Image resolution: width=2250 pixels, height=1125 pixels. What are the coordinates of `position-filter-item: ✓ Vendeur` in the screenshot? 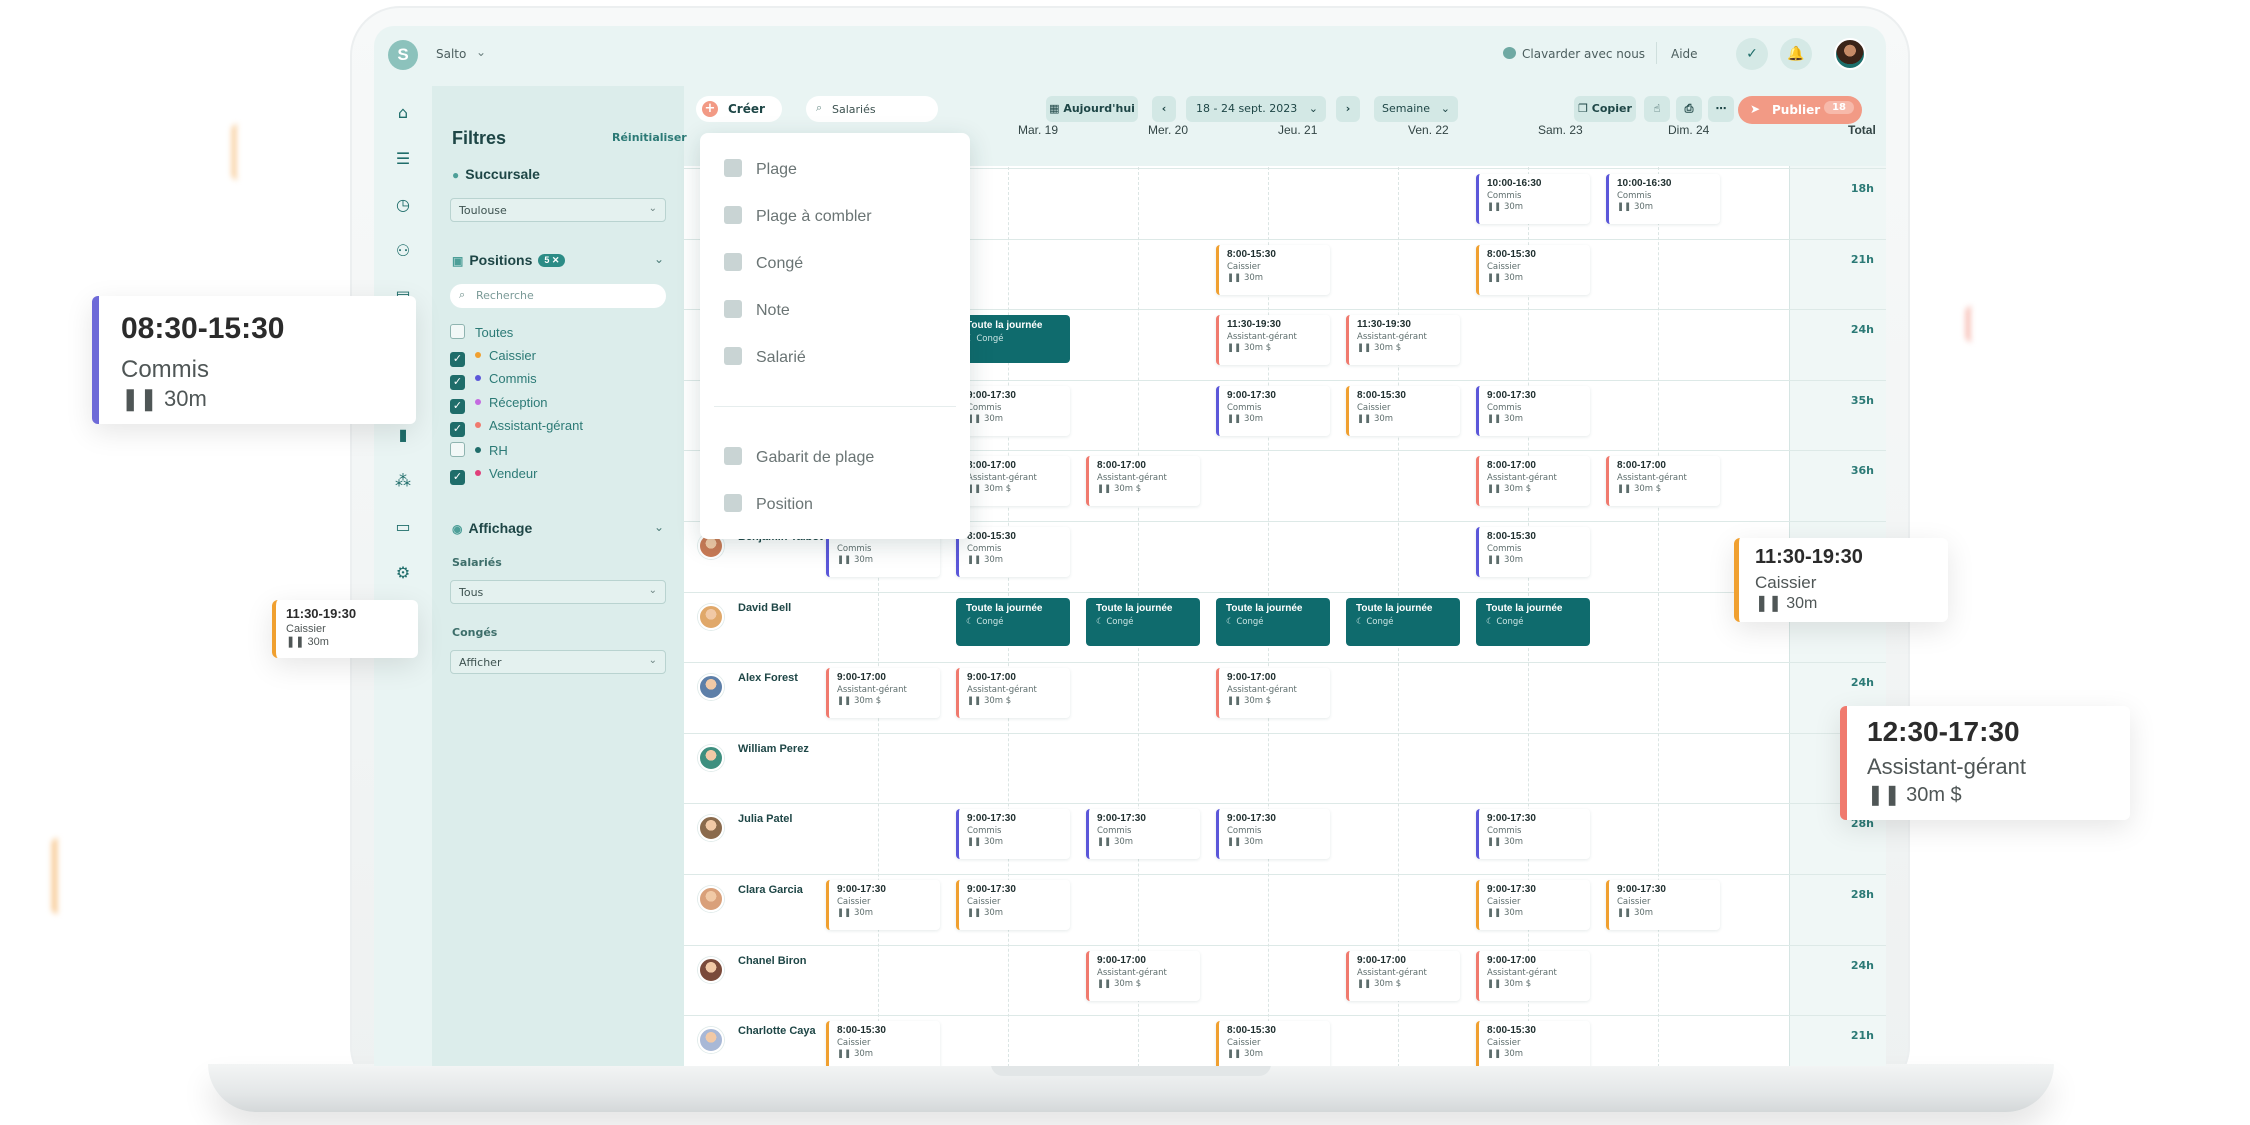 It's located at (493, 475).